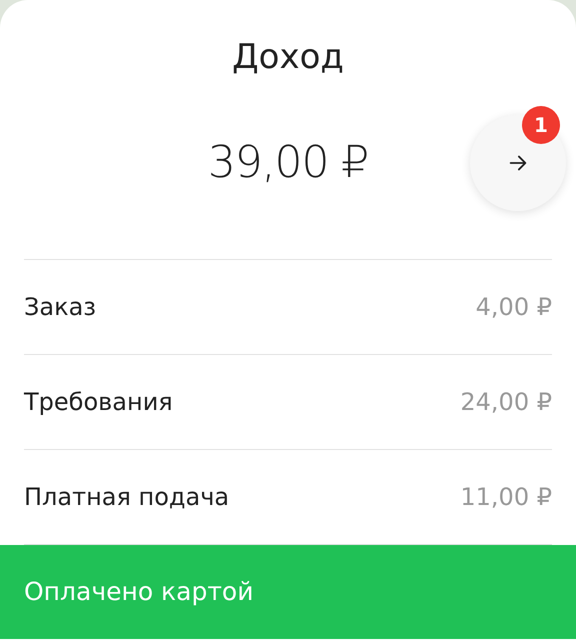 The height and width of the screenshot is (644, 576). Describe the element at coordinates (60, 307) in the screenshot. I see `row-label: Заказ` at that location.